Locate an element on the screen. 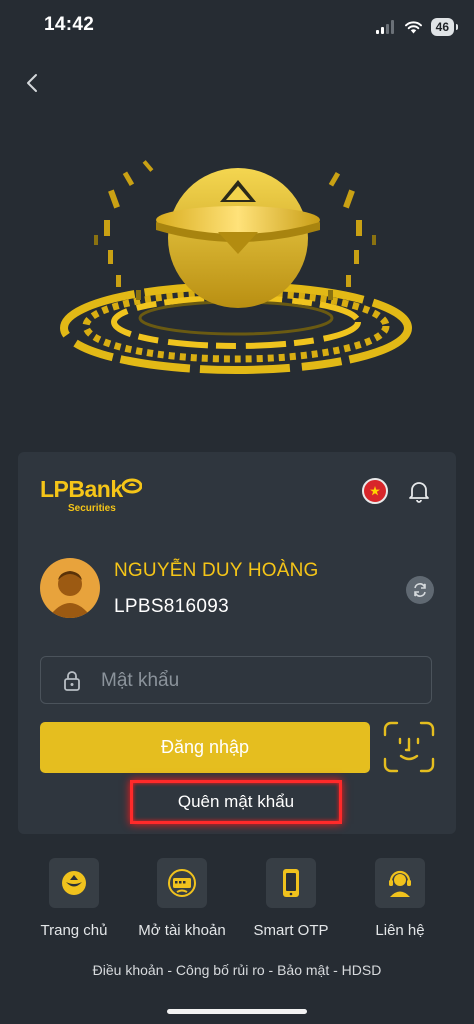  swap-arrows-icon is located at coordinates (420, 590).